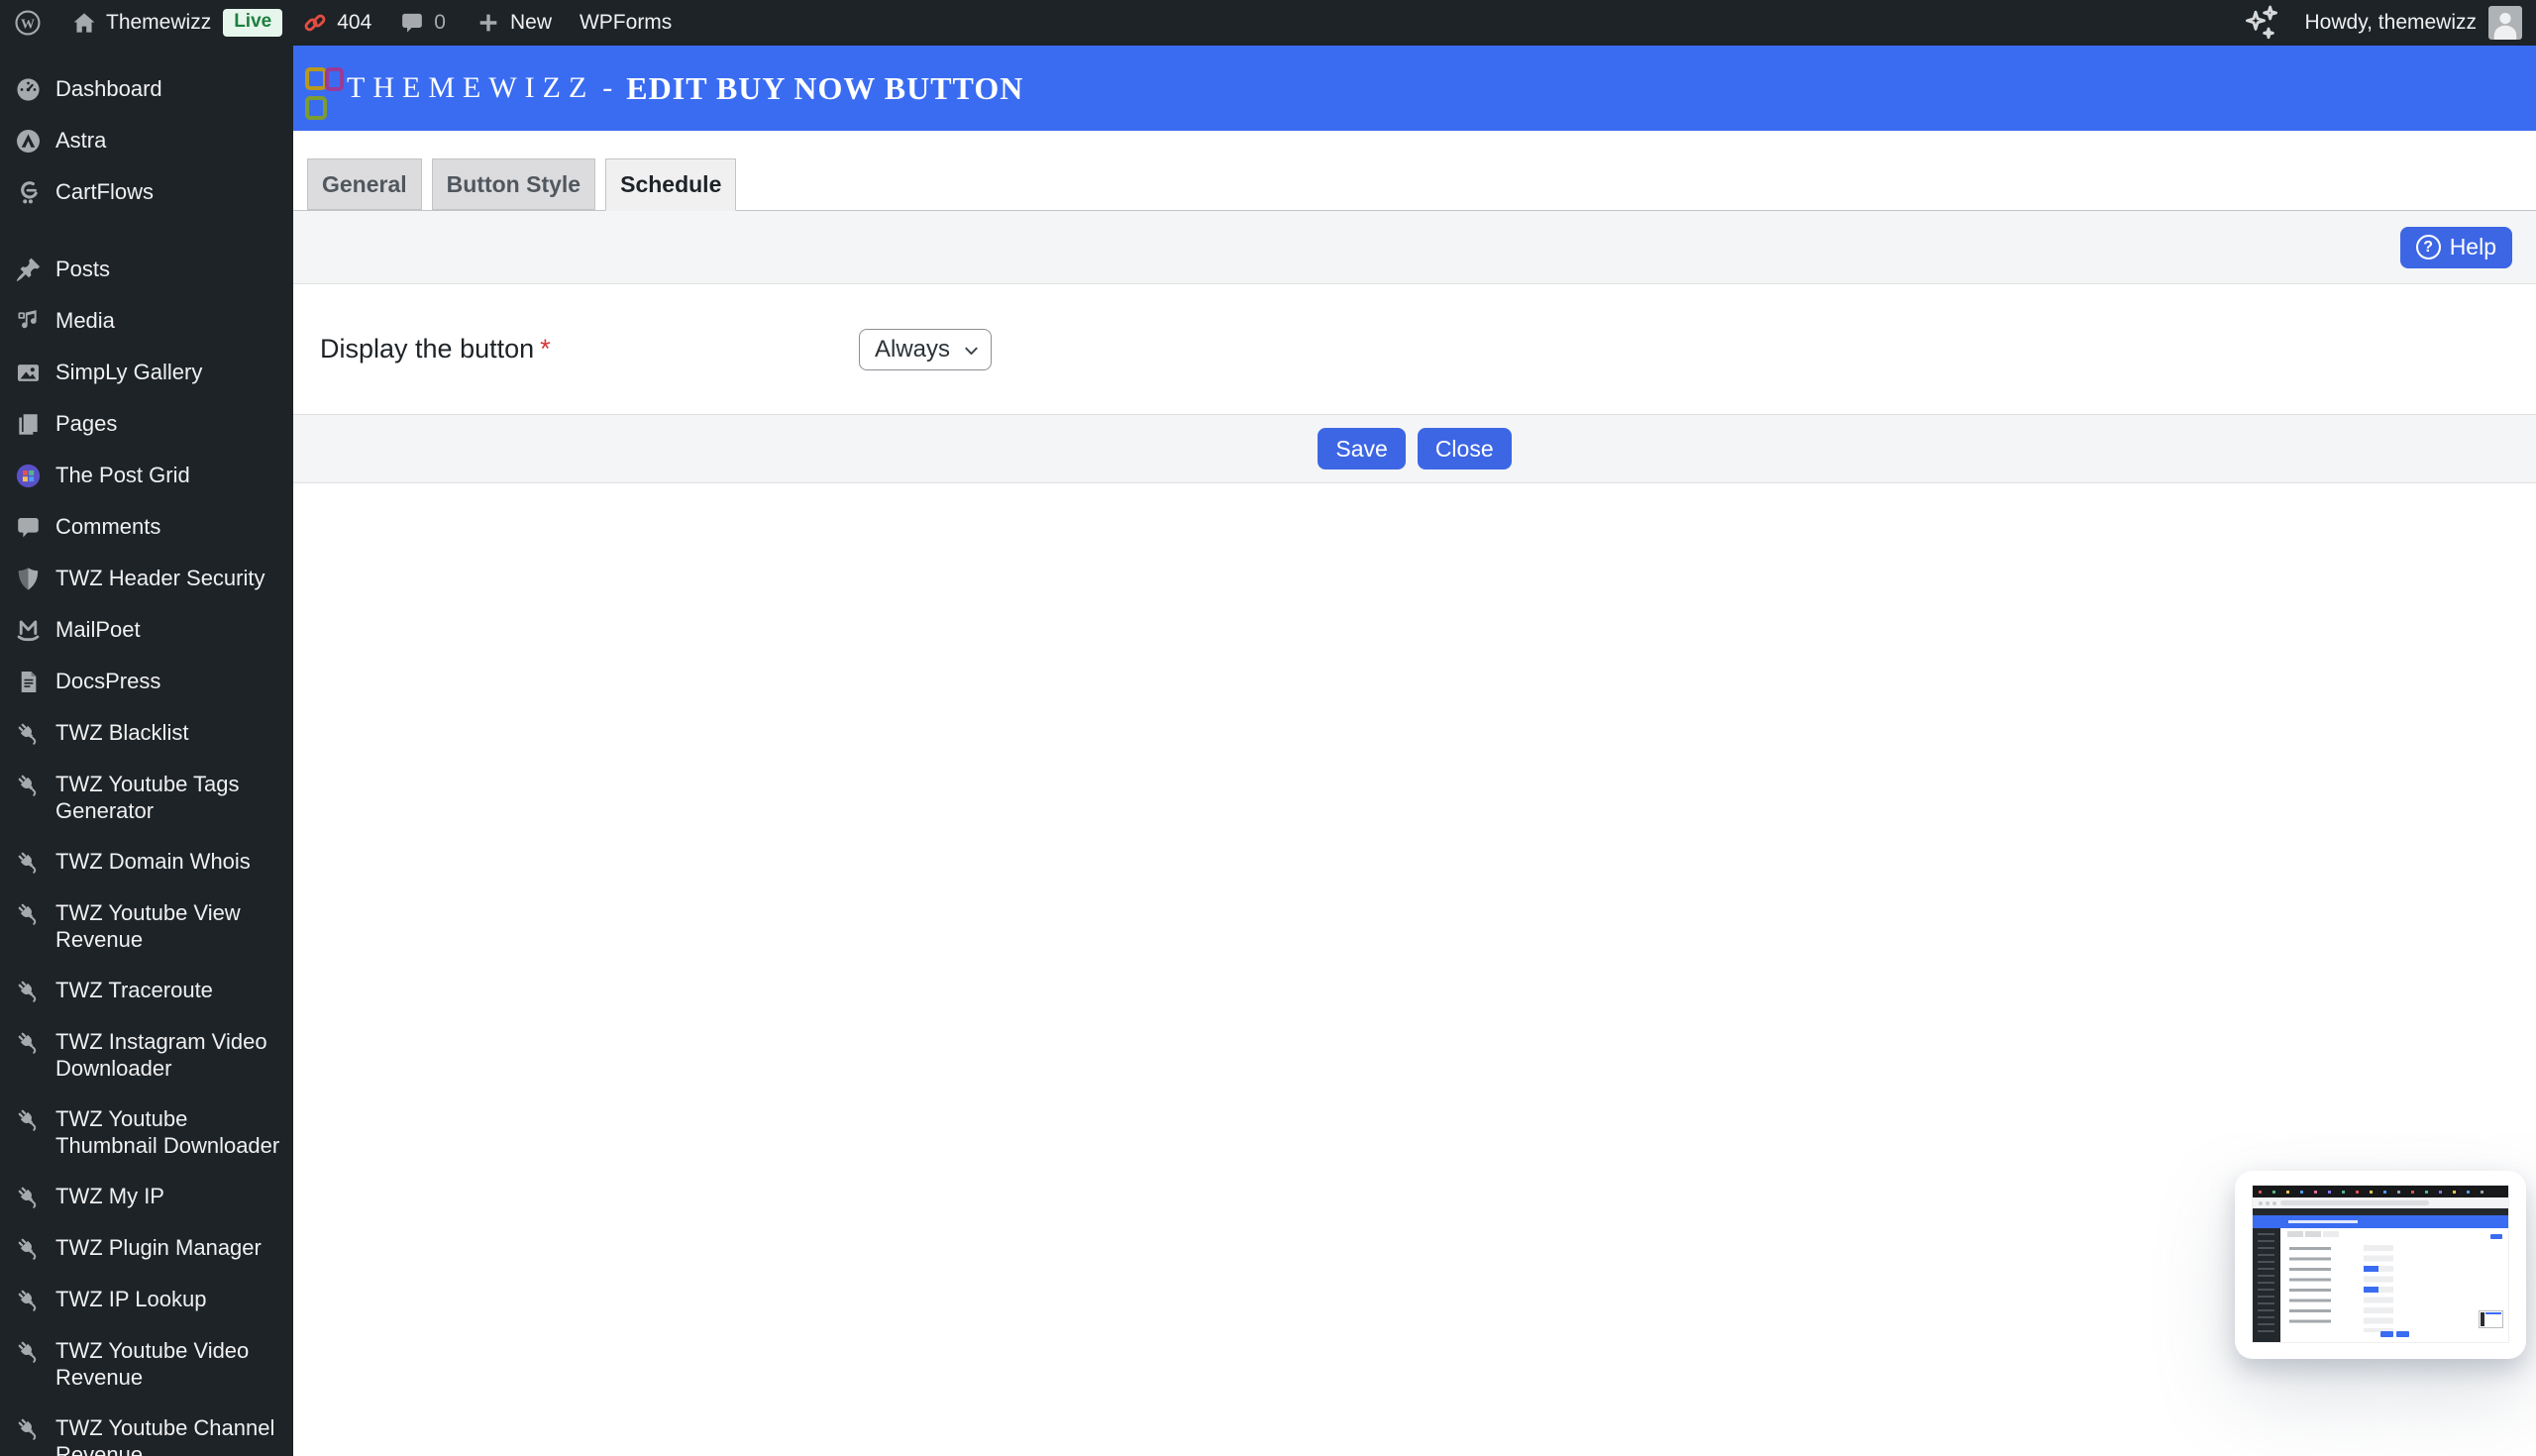 This screenshot has height=1456, width=2536. I want to click on document-icon, so click(27, 681).